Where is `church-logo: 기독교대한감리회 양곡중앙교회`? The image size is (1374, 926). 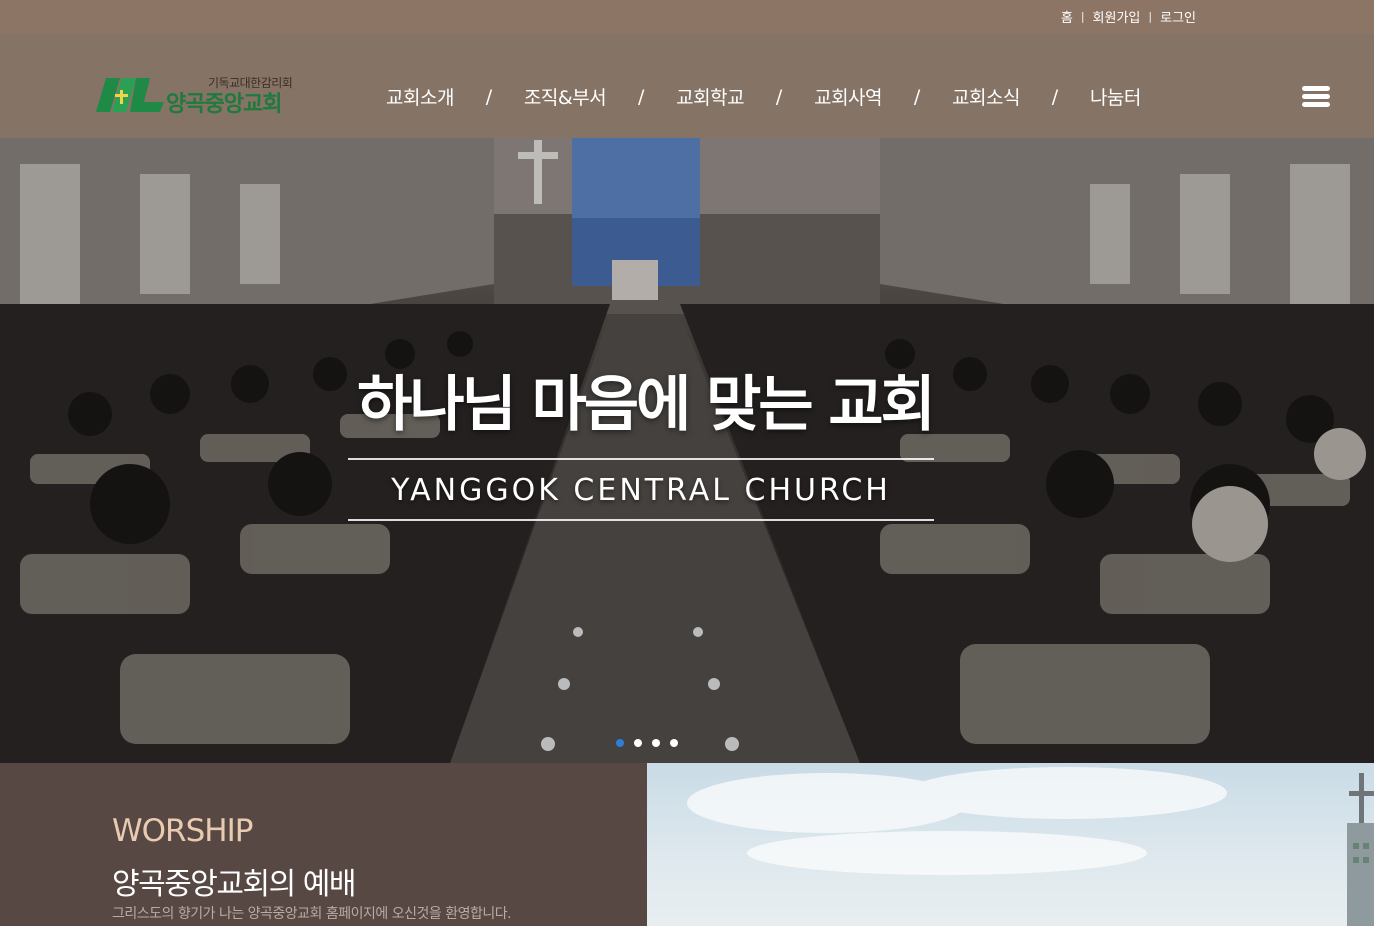 church-logo: 기독교대한감리회 양곡중앙교회 is located at coordinates (206, 94).